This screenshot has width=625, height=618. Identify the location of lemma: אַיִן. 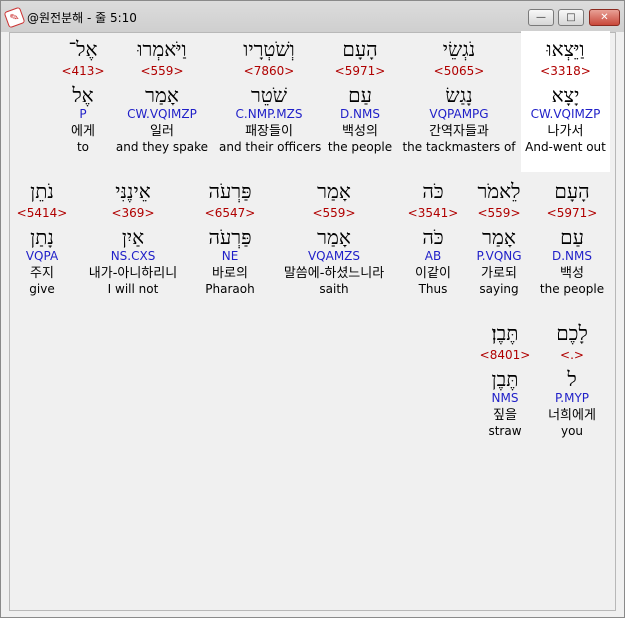
(133, 237).